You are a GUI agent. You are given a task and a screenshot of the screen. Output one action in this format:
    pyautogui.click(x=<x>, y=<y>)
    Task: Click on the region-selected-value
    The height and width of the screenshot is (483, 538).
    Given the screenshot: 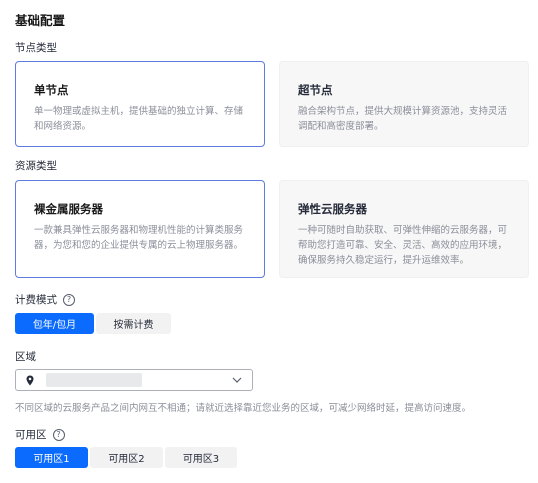 What is the action you would take?
    pyautogui.click(x=94, y=380)
    